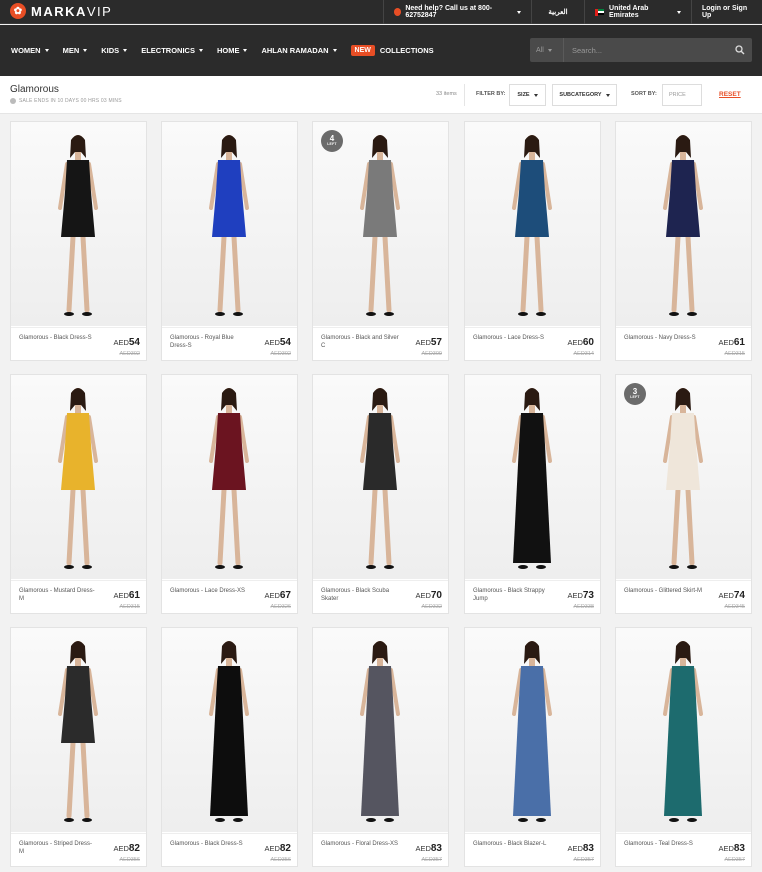 The width and height of the screenshot is (762, 872). What do you see at coordinates (547, 50) in the screenshot?
I see `search-category-select: All` at bounding box center [547, 50].